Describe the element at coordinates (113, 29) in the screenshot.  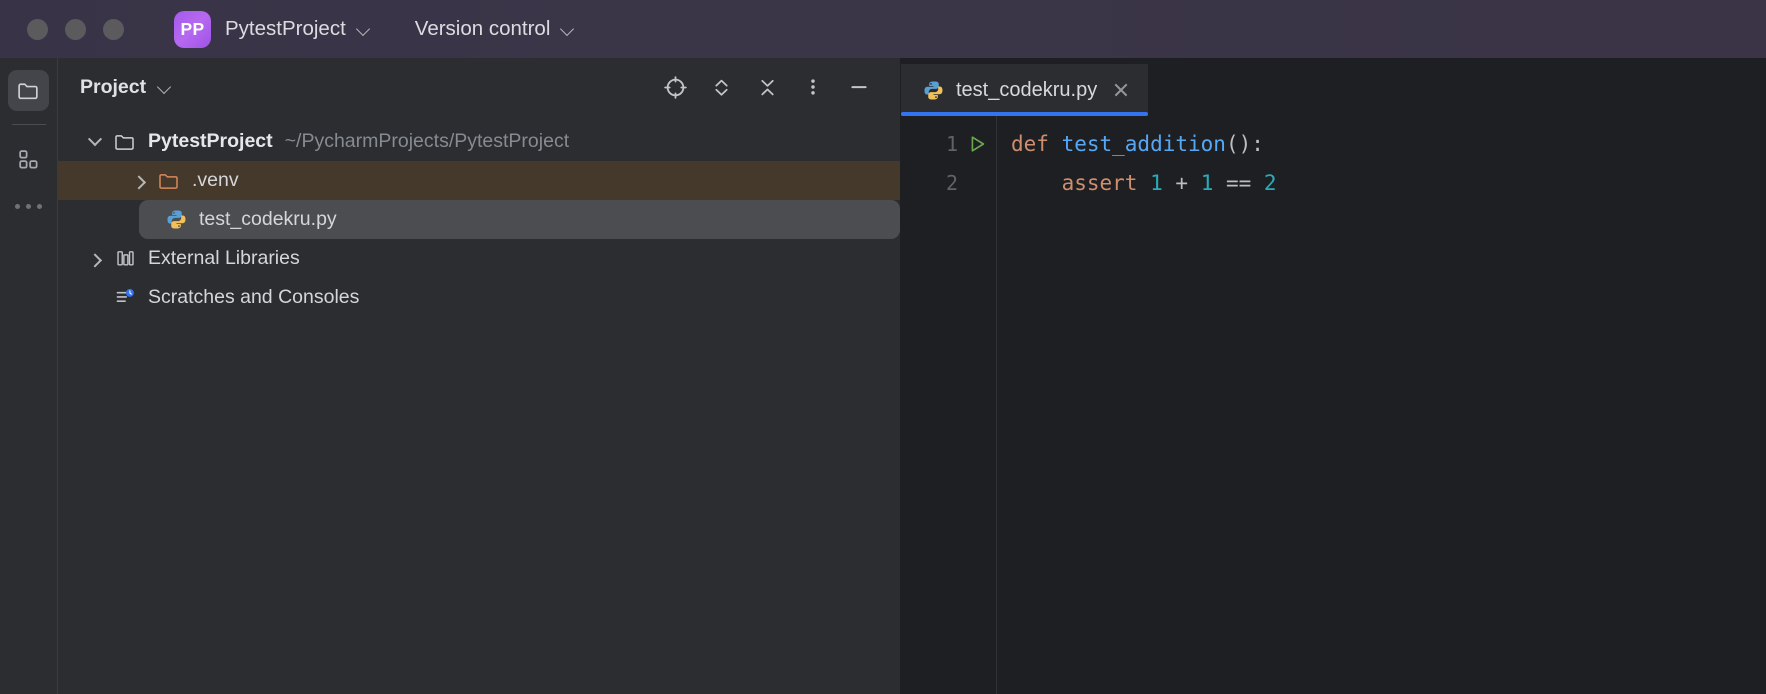
I see `maximize-window-button` at that location.